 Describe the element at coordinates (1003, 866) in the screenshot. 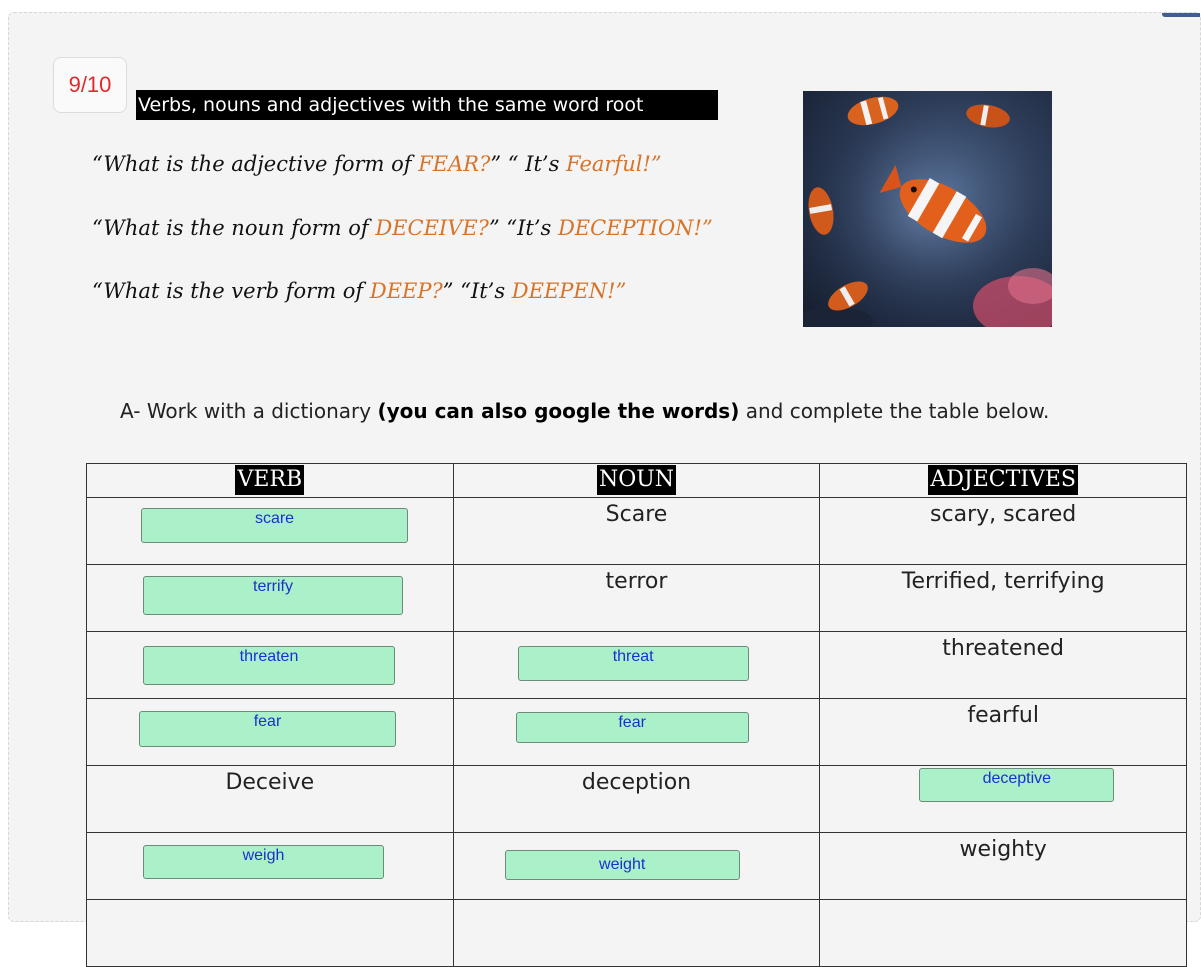

I see `adj-cell: weighty` at that location.